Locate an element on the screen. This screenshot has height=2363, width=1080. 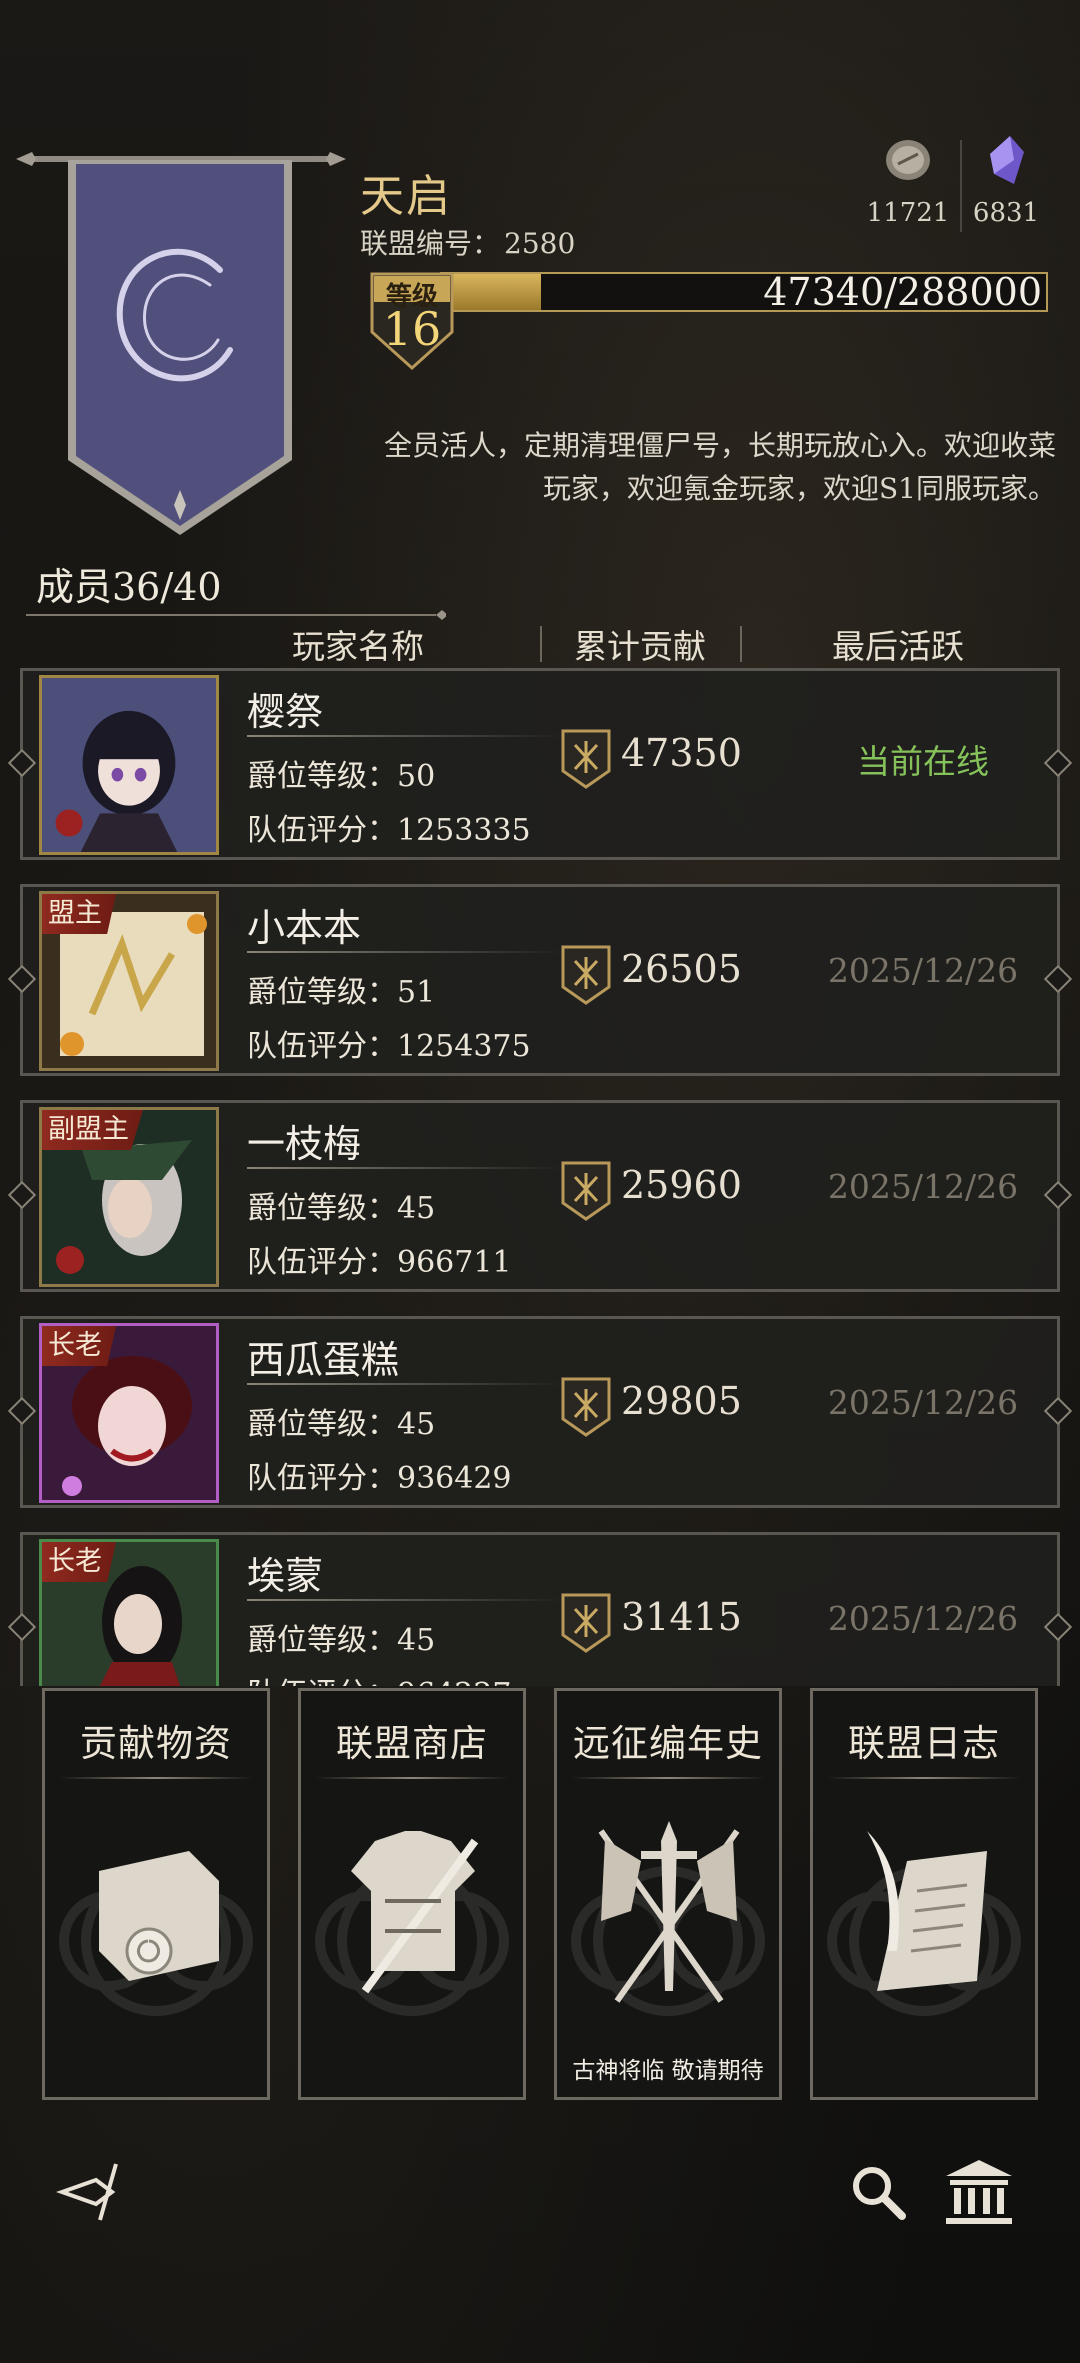
member-score: 队伍评分：966711 is located at coordinates (379, 1262).